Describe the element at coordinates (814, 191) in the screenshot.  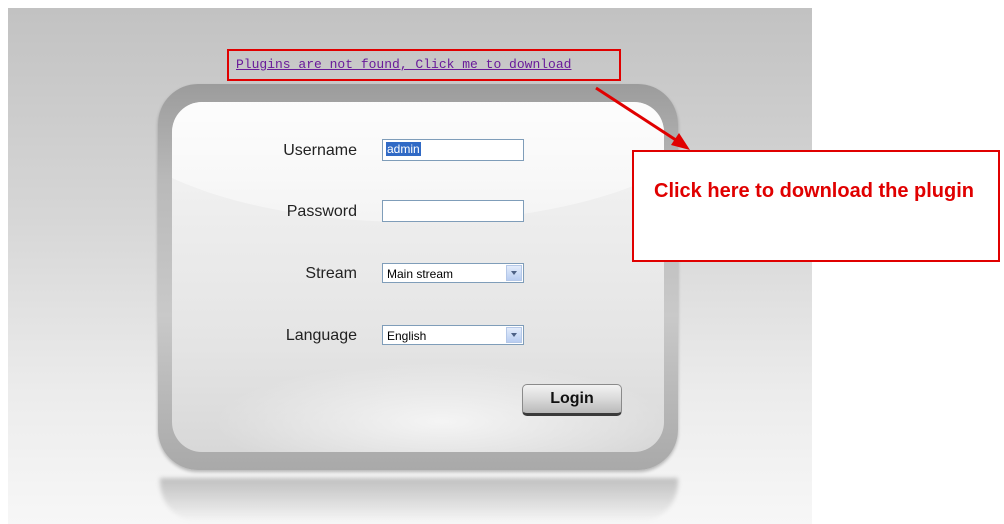
I see `callout-text: Click here to download the plugin` at that location.